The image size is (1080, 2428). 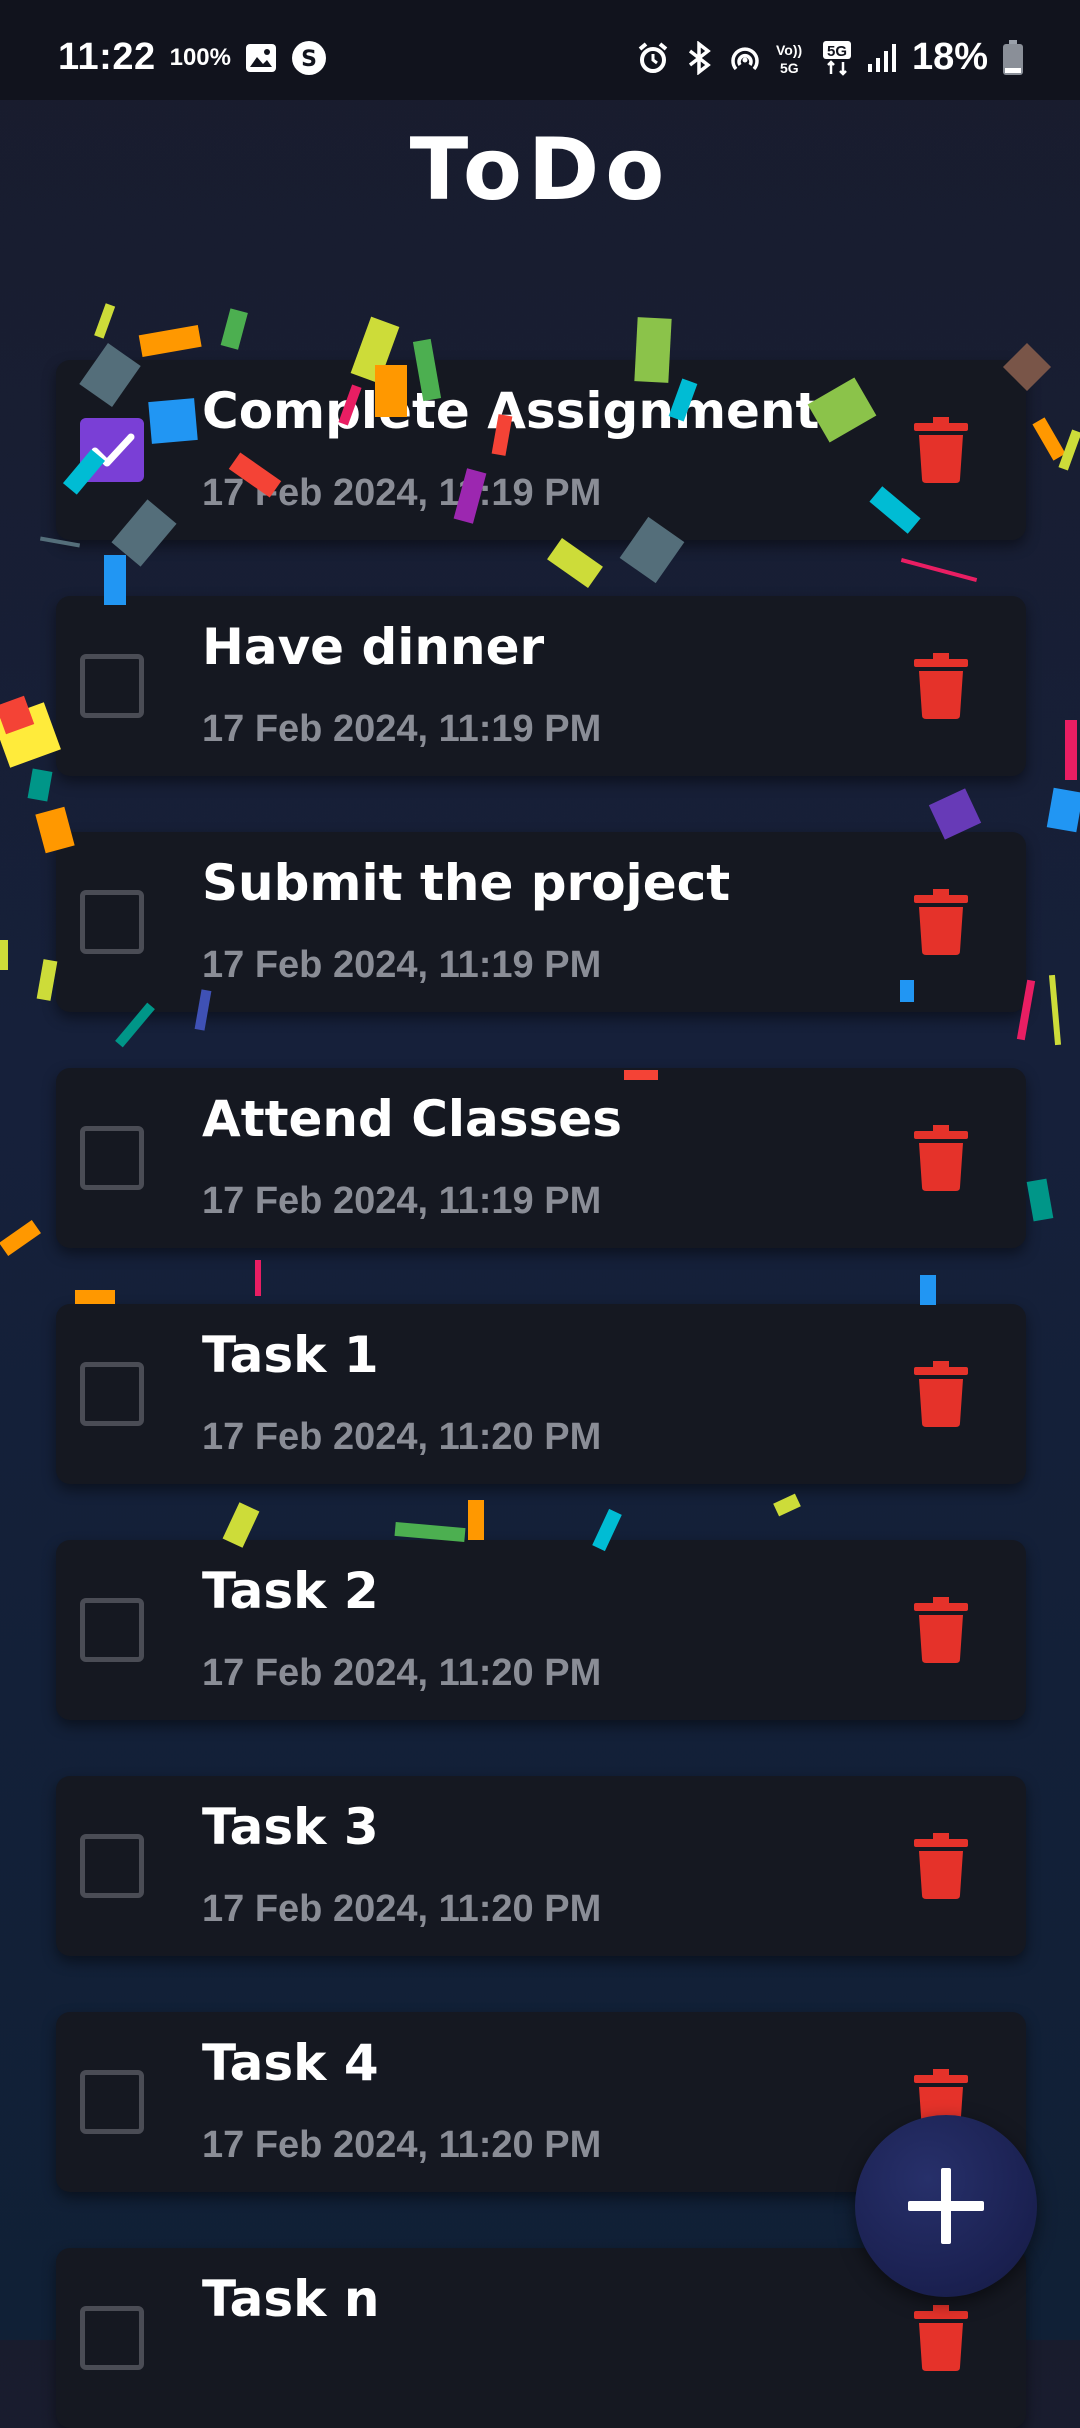 What do you see at coordinates (745, 58) in the screenshot?
I see `hotspot-icon` at bounding box center [745, 58].